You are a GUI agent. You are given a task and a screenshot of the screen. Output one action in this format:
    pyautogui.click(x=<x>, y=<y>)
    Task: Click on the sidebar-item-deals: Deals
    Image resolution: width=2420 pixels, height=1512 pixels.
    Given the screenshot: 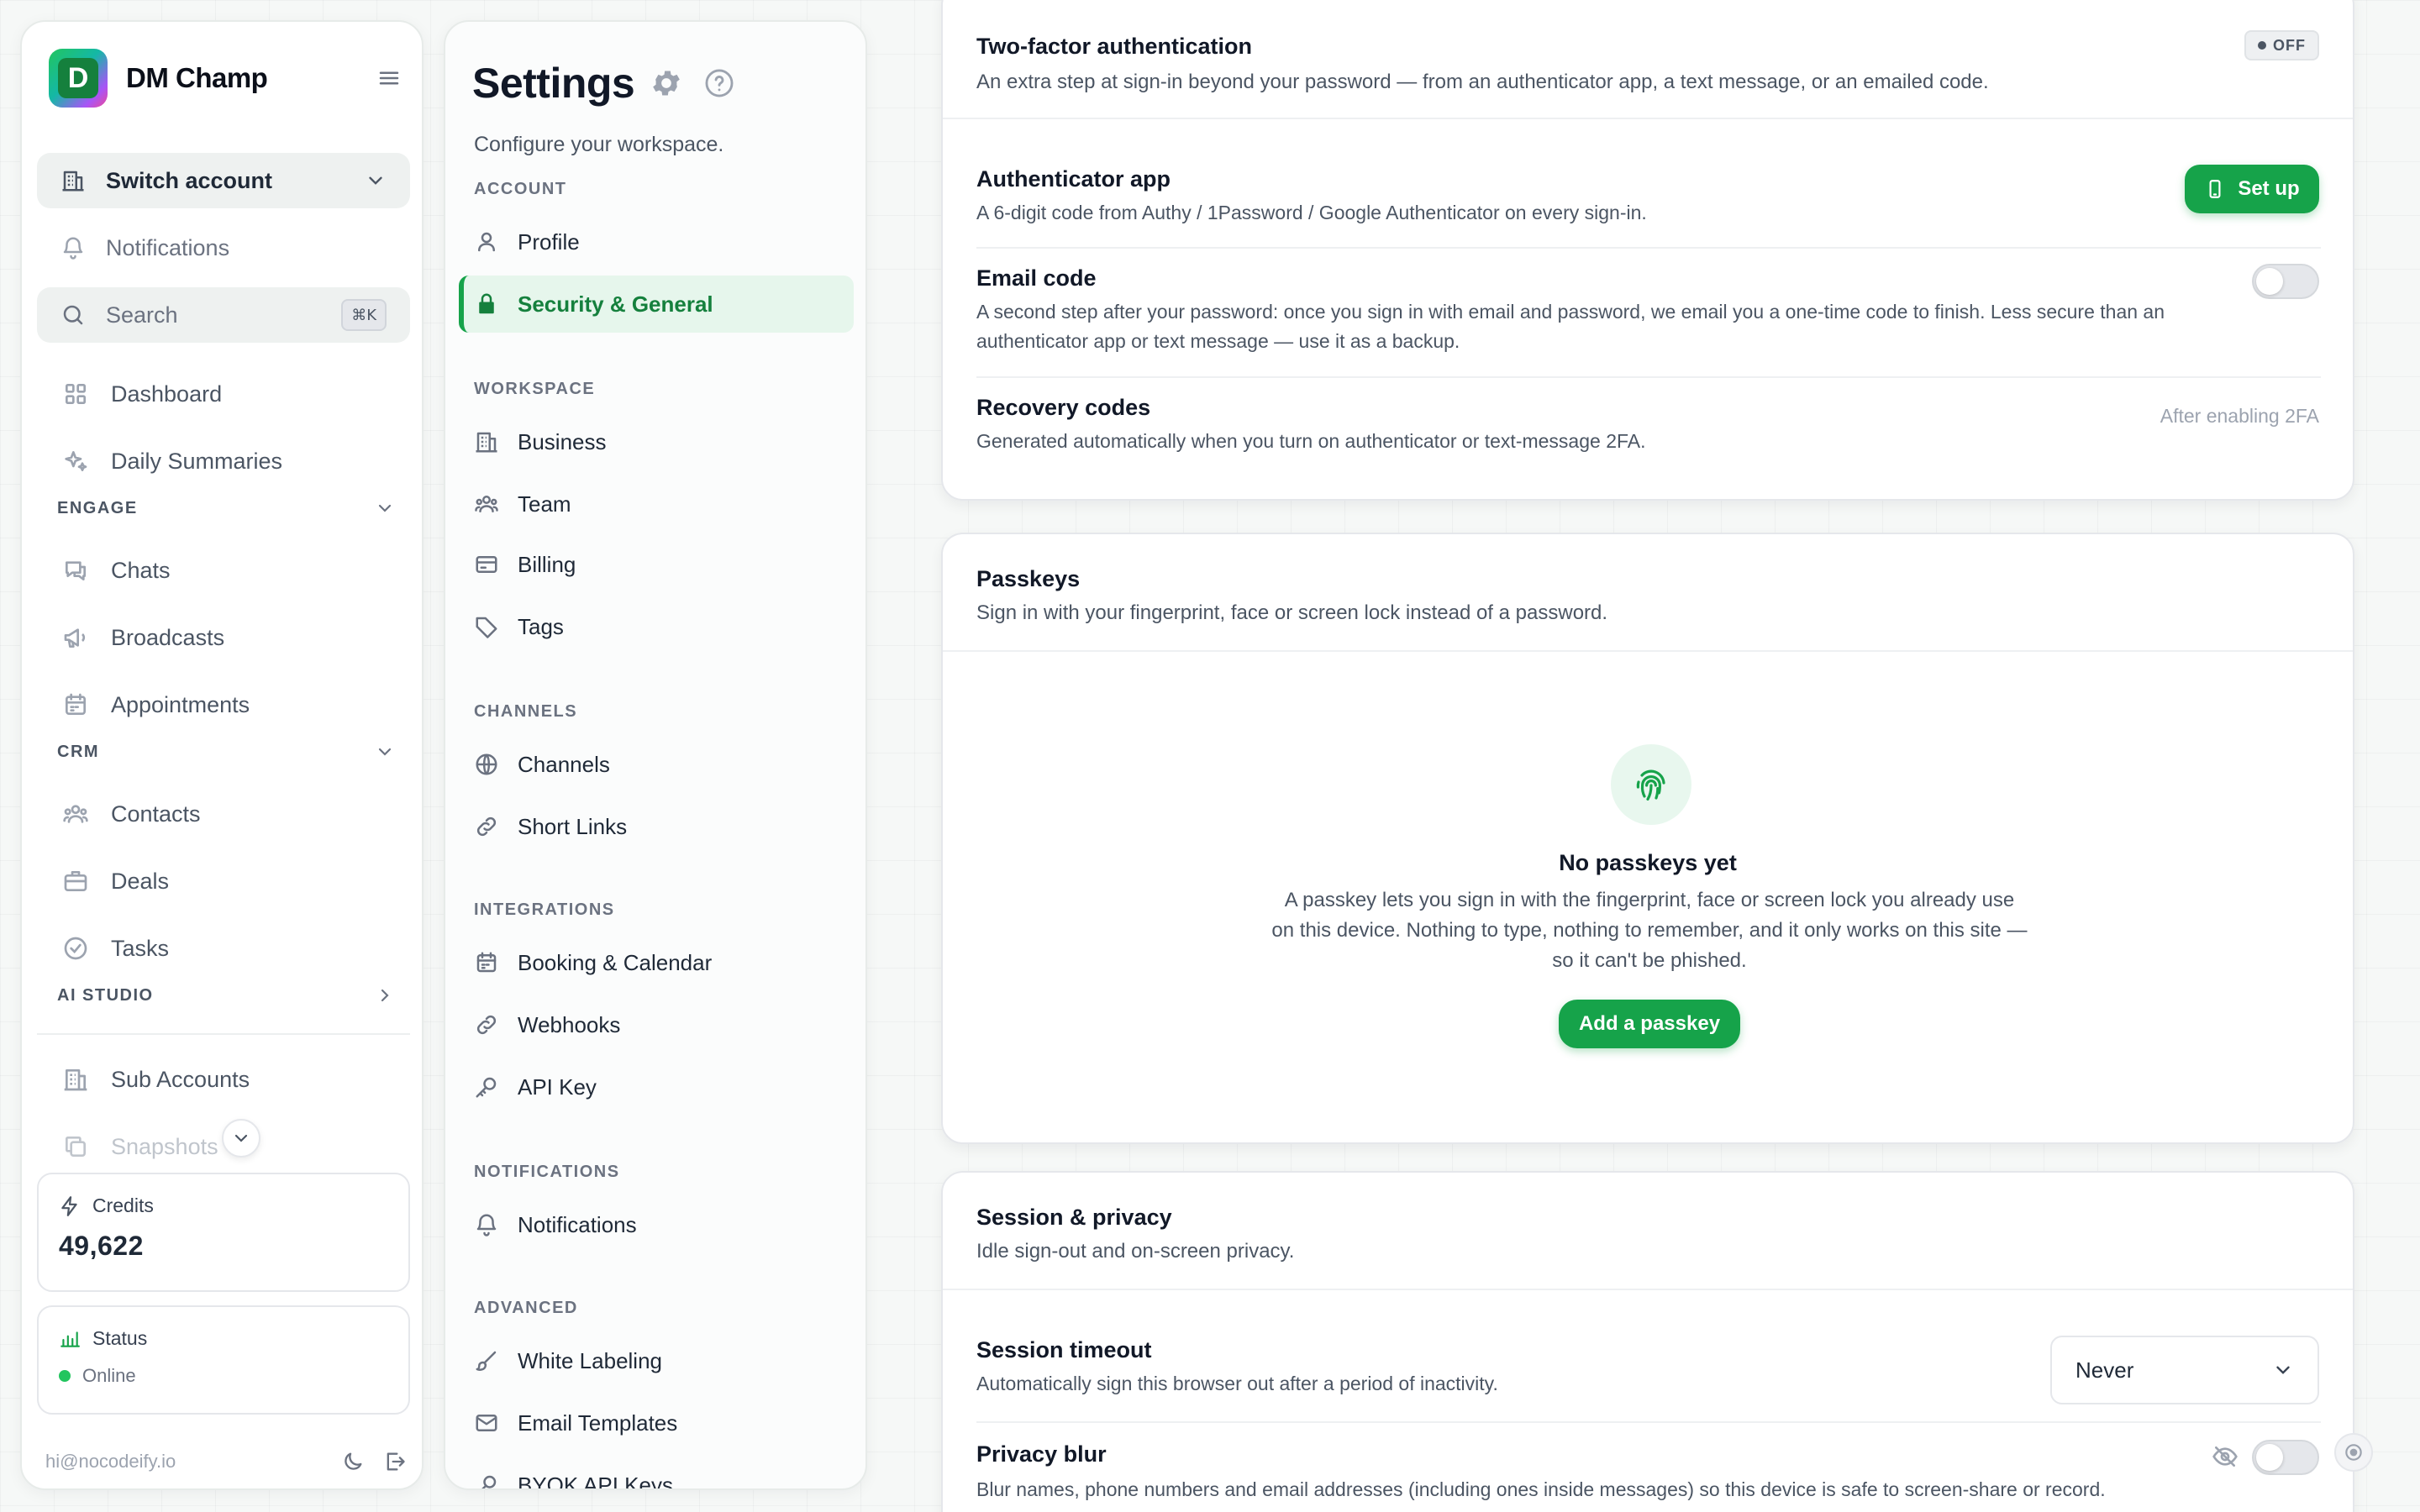 What is the action you would take?
    pyautogui.click(x=224, y=881)
    